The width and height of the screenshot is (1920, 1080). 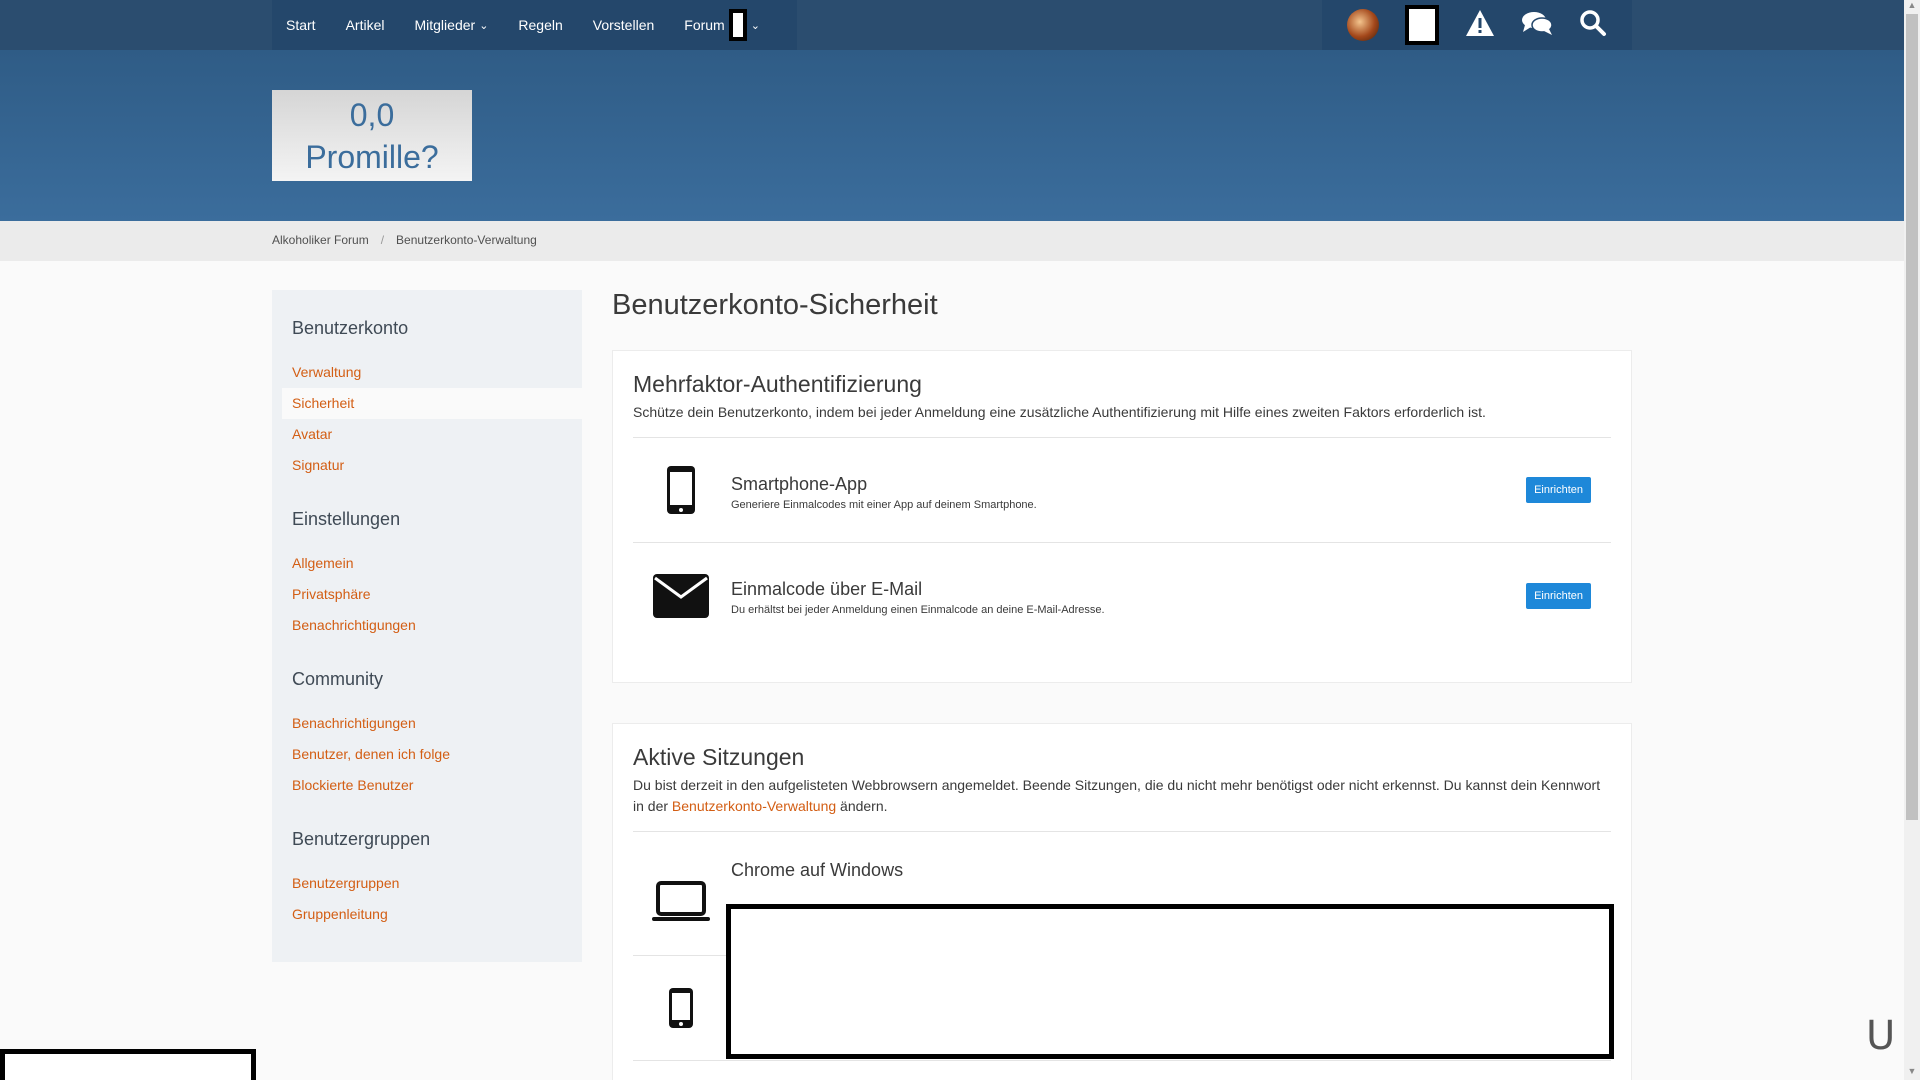 I want to click on laptop-icon, so click(x=681, y=902).